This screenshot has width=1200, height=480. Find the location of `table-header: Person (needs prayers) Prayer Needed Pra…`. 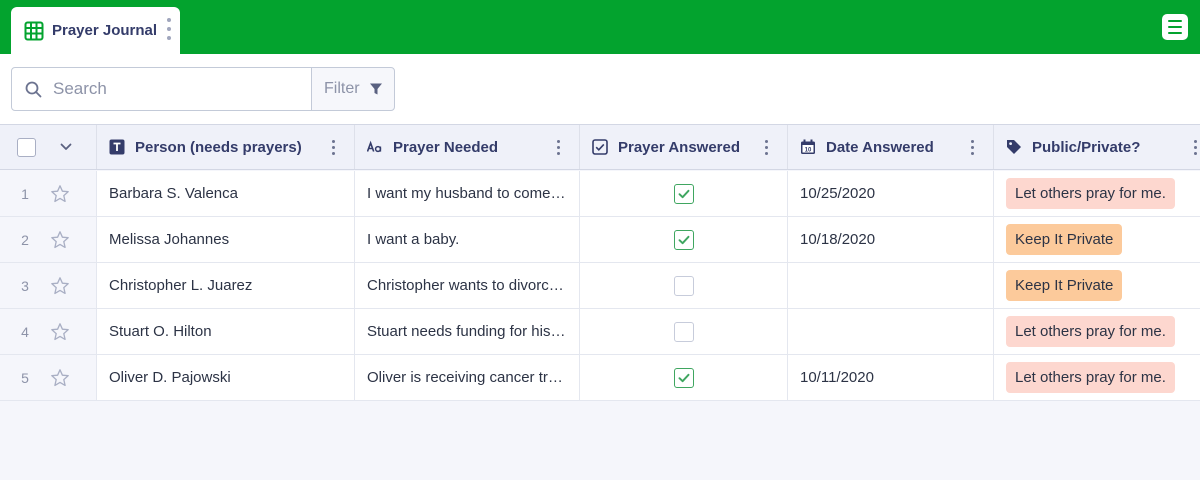

table-header: Person (needs prayers) Prayer Needed Pra… is located at coordinates (600, 147).